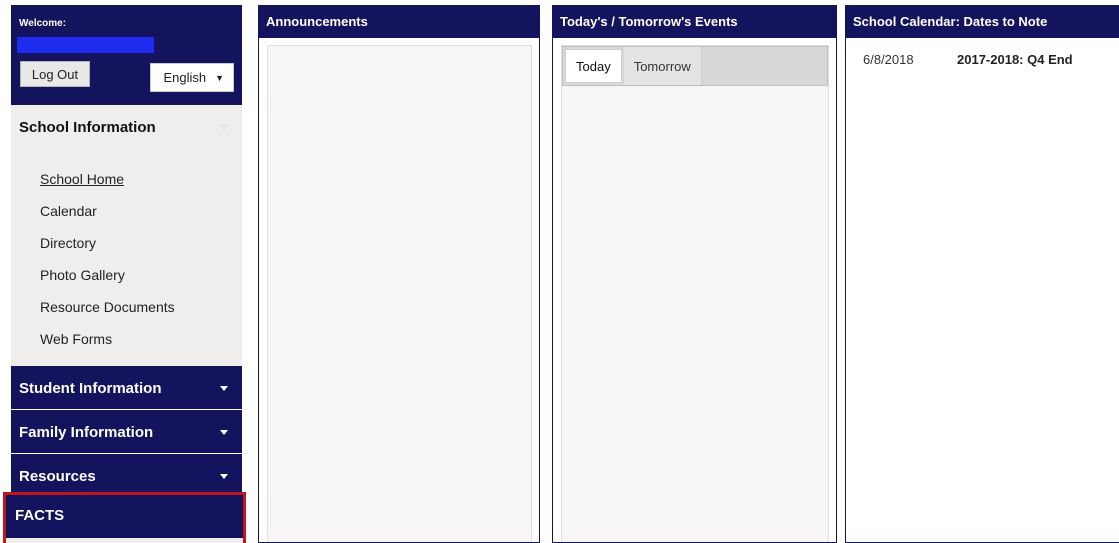 This screenshot has height=543, width=1119. Describe the element at coordinates (86, 432) in the screenshot. I see `section-label: Family Information` at that location.